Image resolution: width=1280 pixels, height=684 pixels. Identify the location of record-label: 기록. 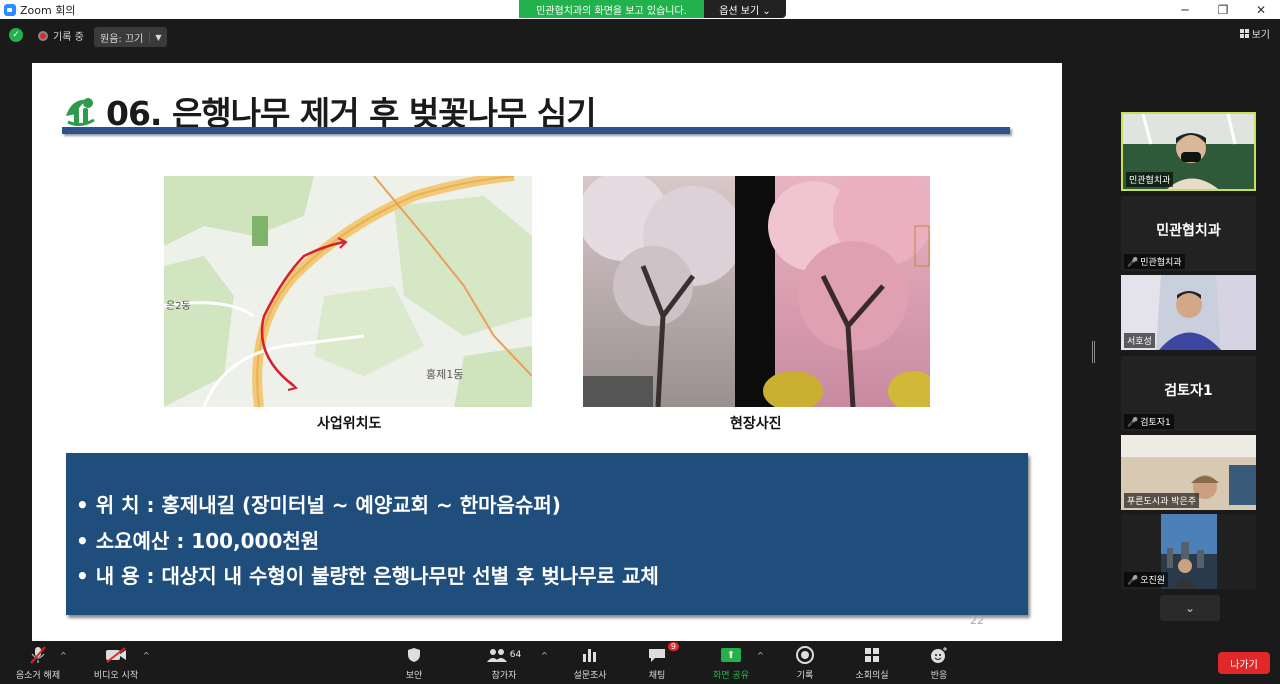
(805, 676).